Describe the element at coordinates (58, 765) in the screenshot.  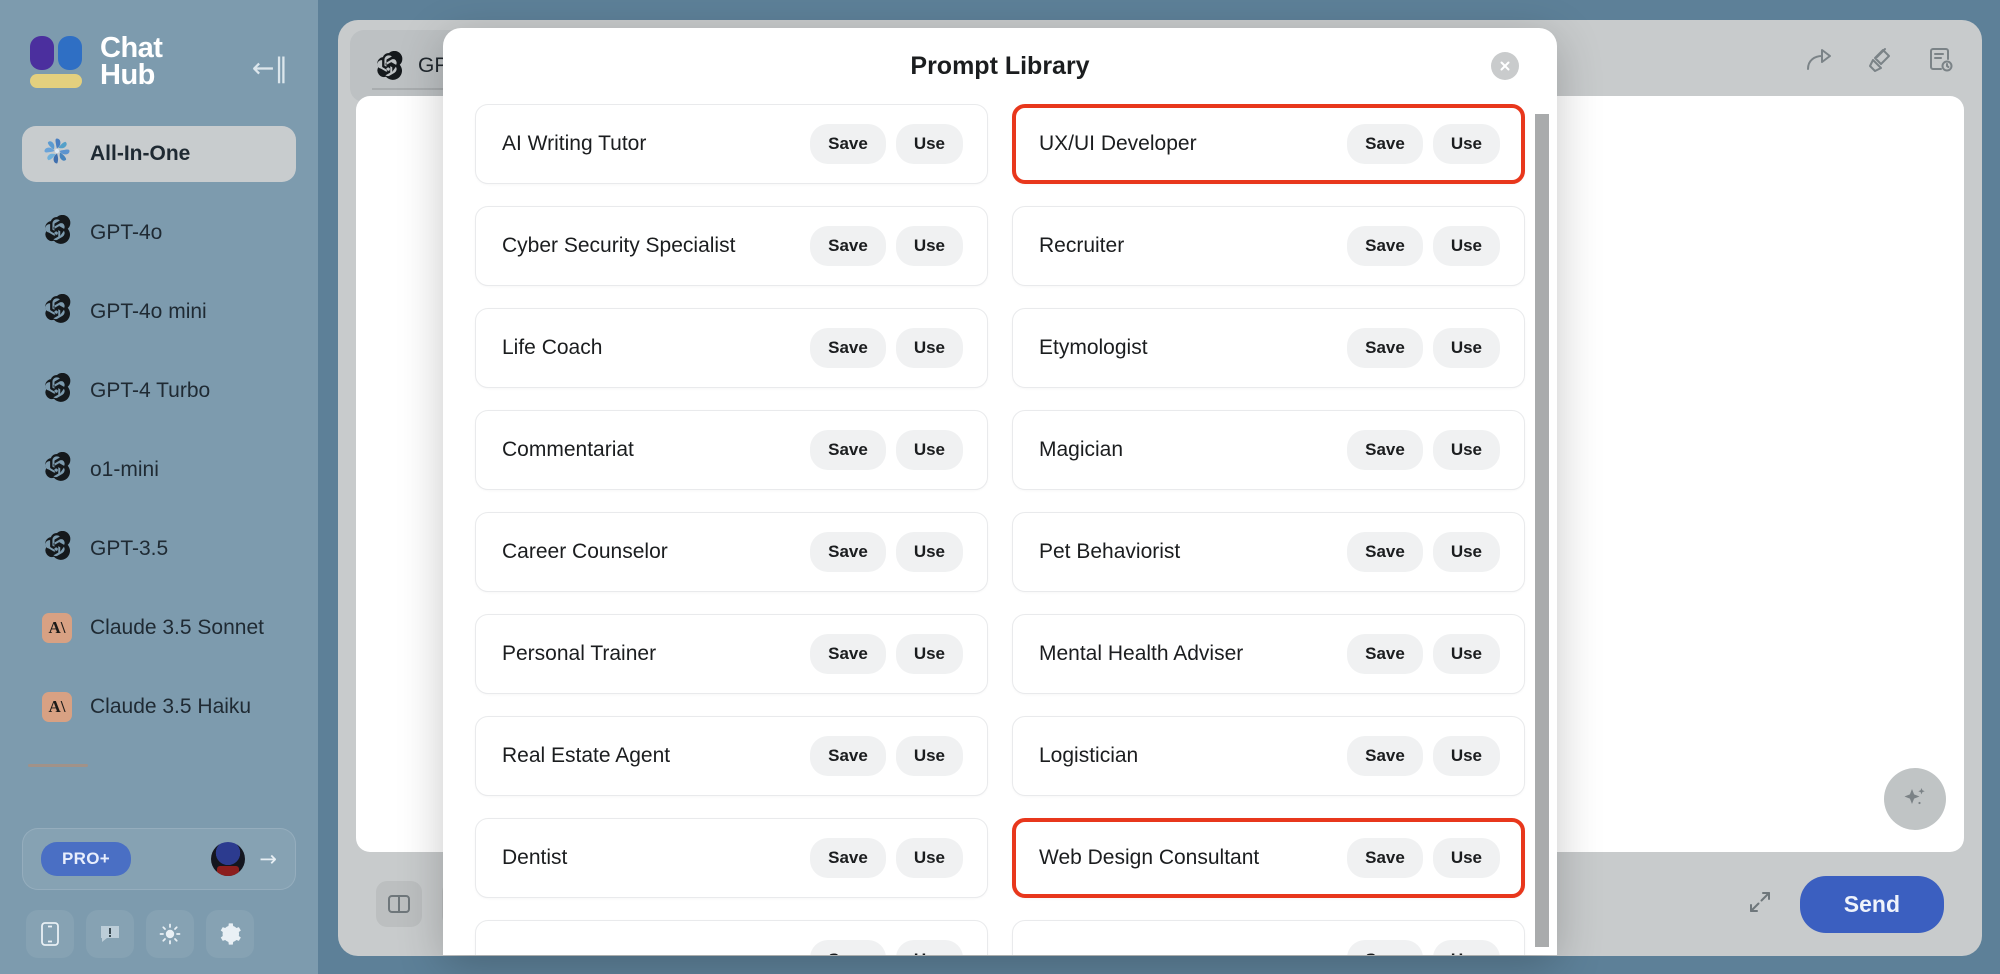
I see `sidebar-divider` at that location.